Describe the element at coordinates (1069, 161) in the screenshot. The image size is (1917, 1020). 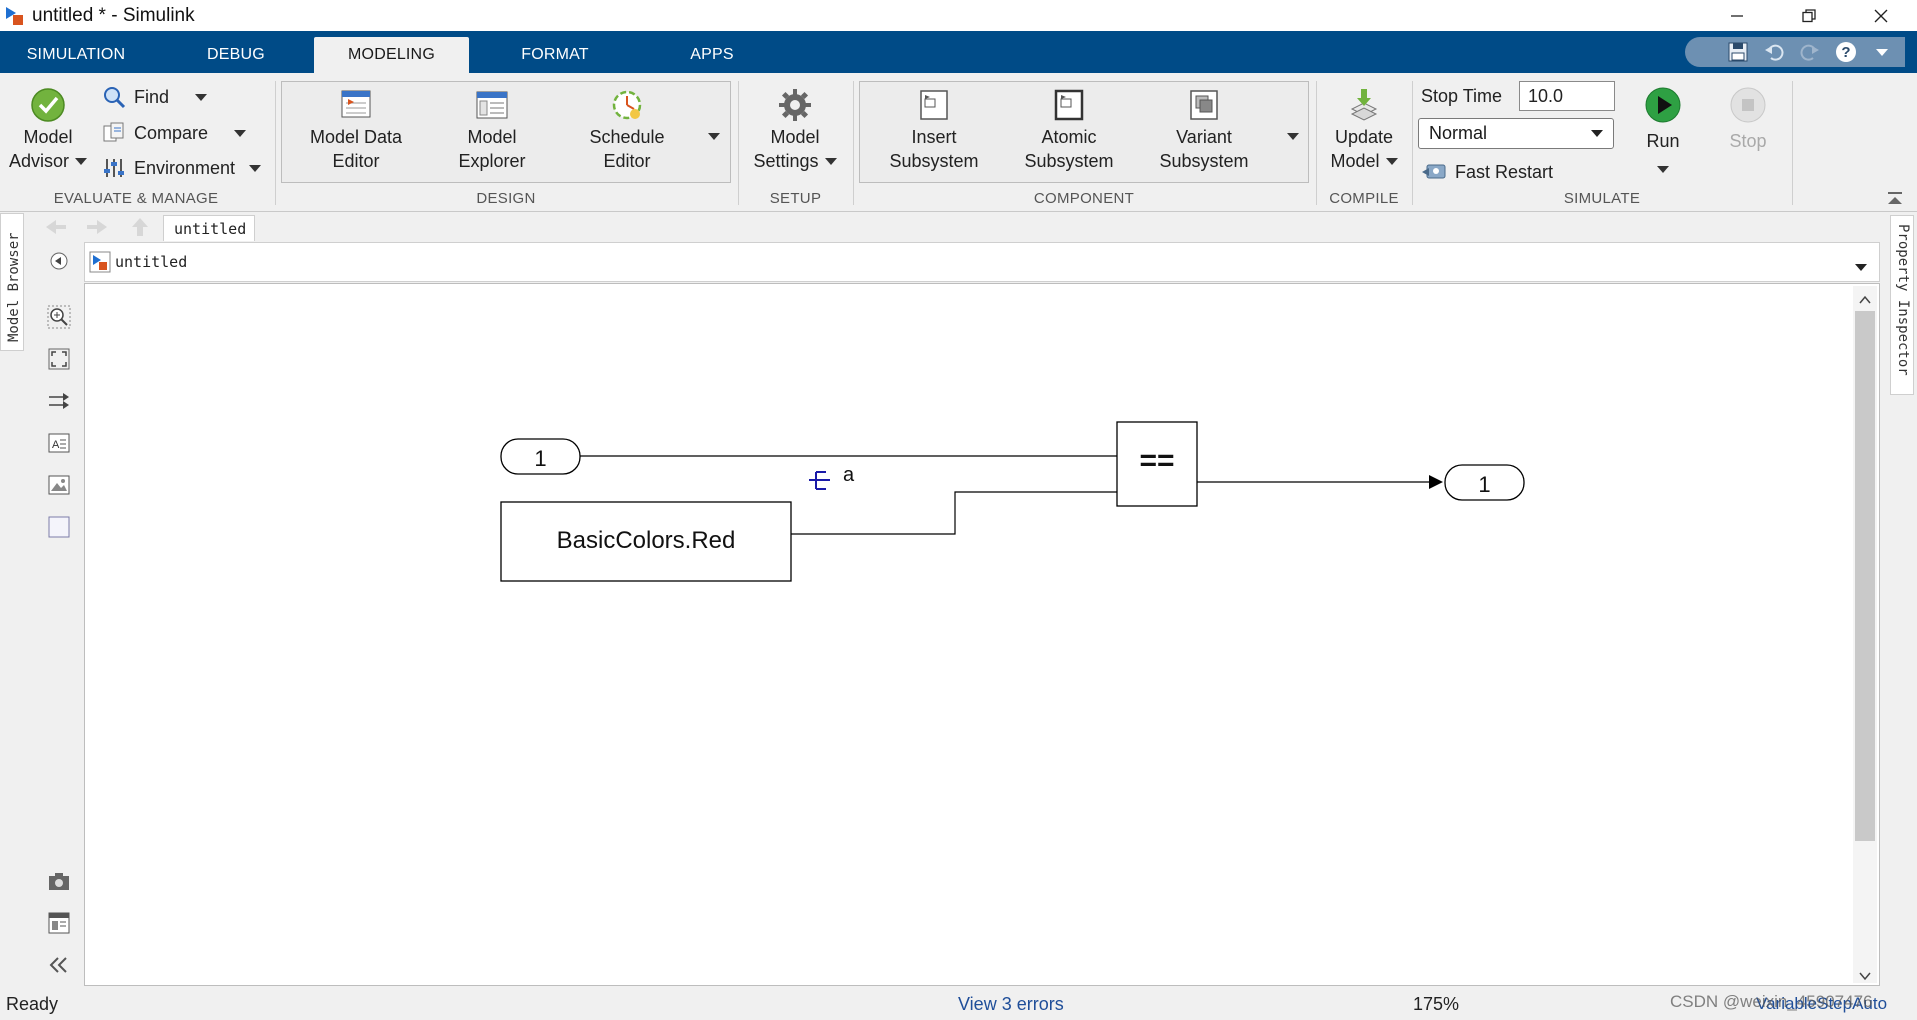
I see `atomic-subsystem-label-2: Subsystem` at that location.